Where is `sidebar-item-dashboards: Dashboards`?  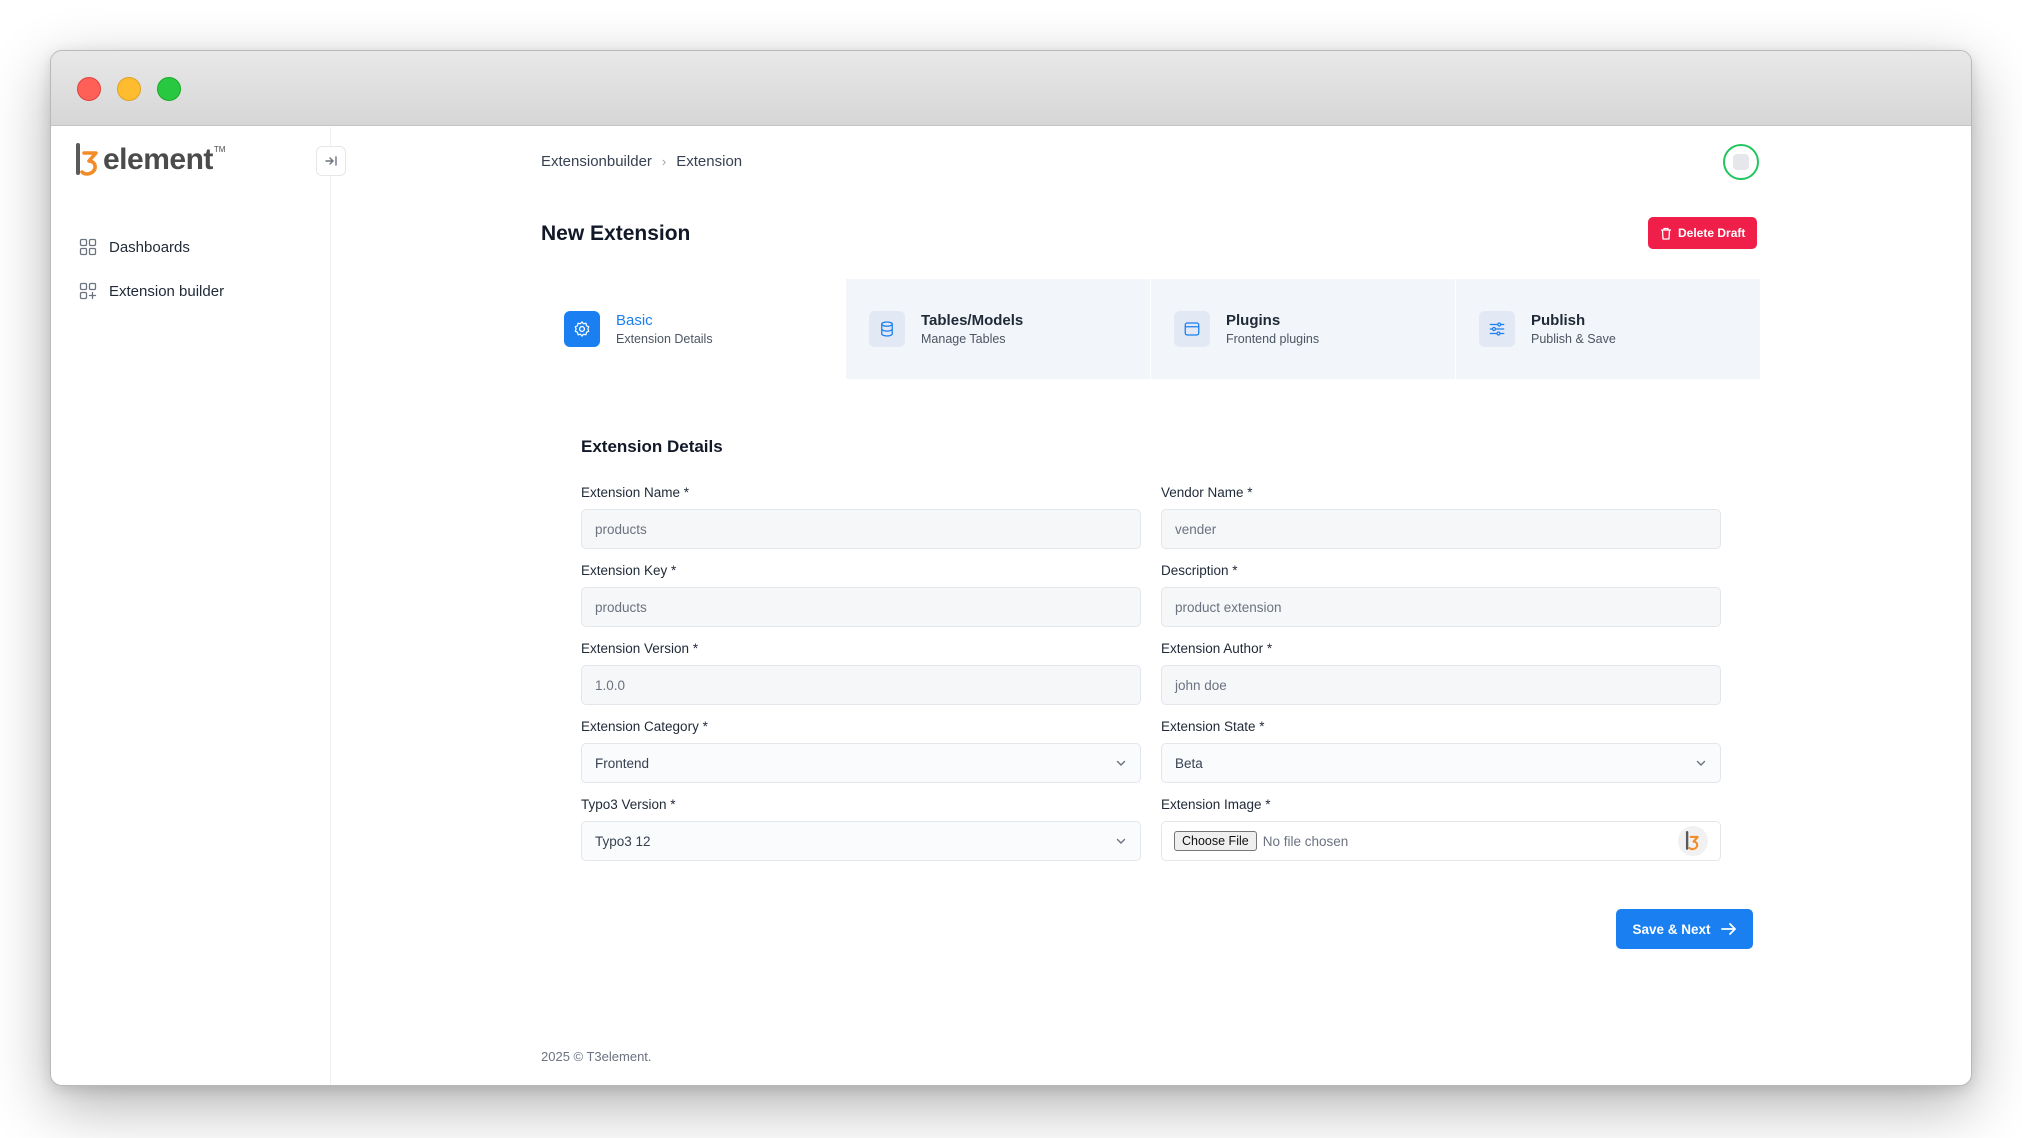
sidebar-item-dashboards: Dashboards is located at coordinates (151, 247).